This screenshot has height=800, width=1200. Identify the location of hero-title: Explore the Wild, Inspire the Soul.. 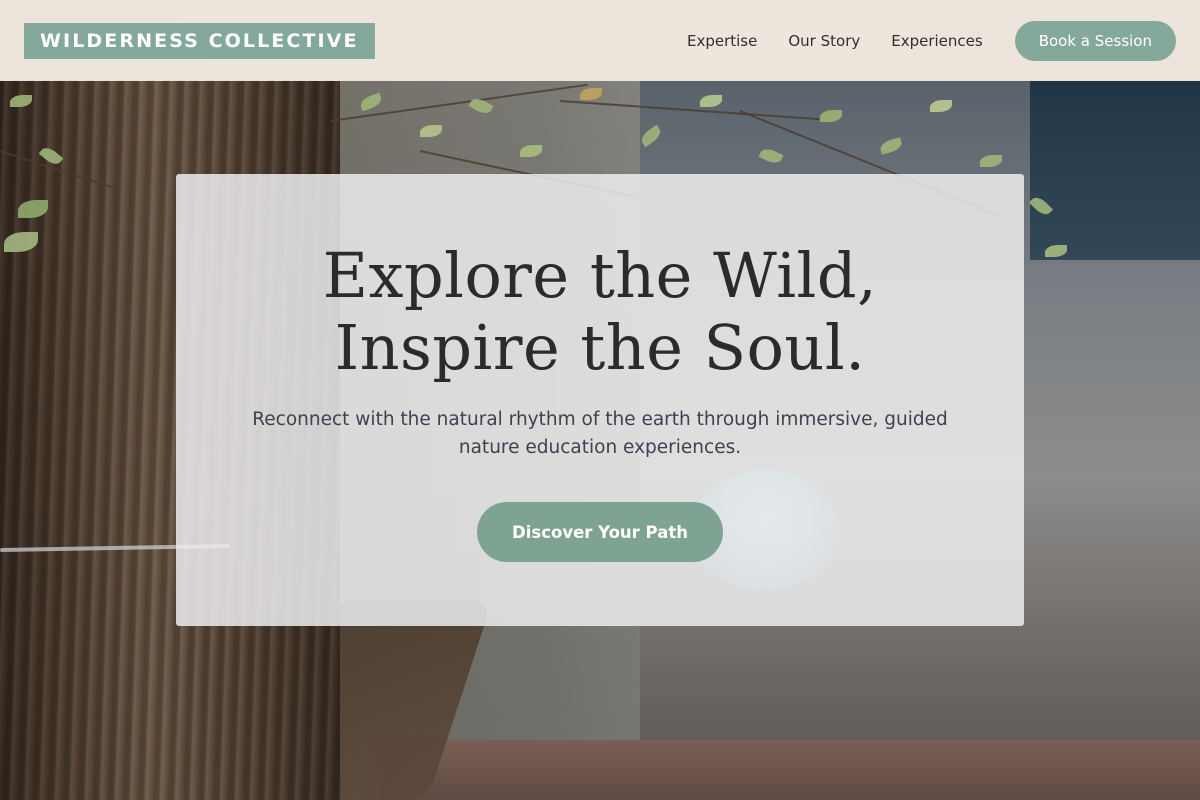
(600, 312).